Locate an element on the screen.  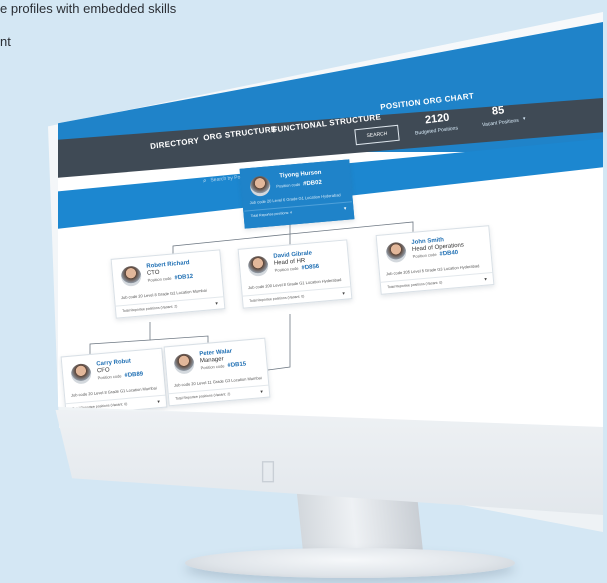
card-footer: Total Reportee positions: 4 ▾ is located at coordinates (298, 211).